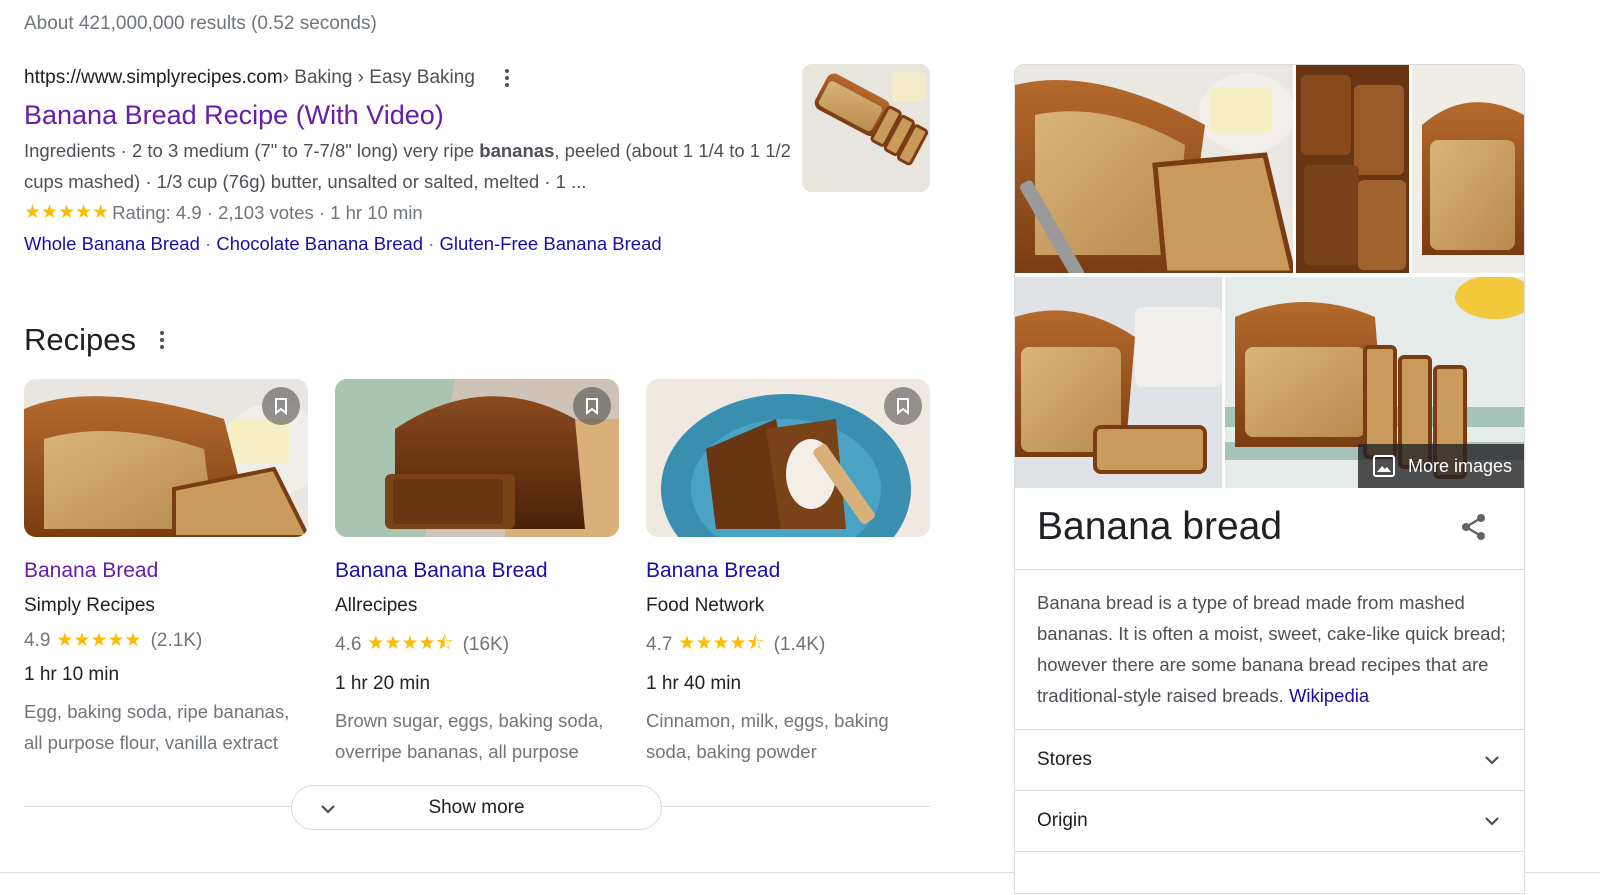  I want to click on kp-row-label: Origin, so click(1062, 820).